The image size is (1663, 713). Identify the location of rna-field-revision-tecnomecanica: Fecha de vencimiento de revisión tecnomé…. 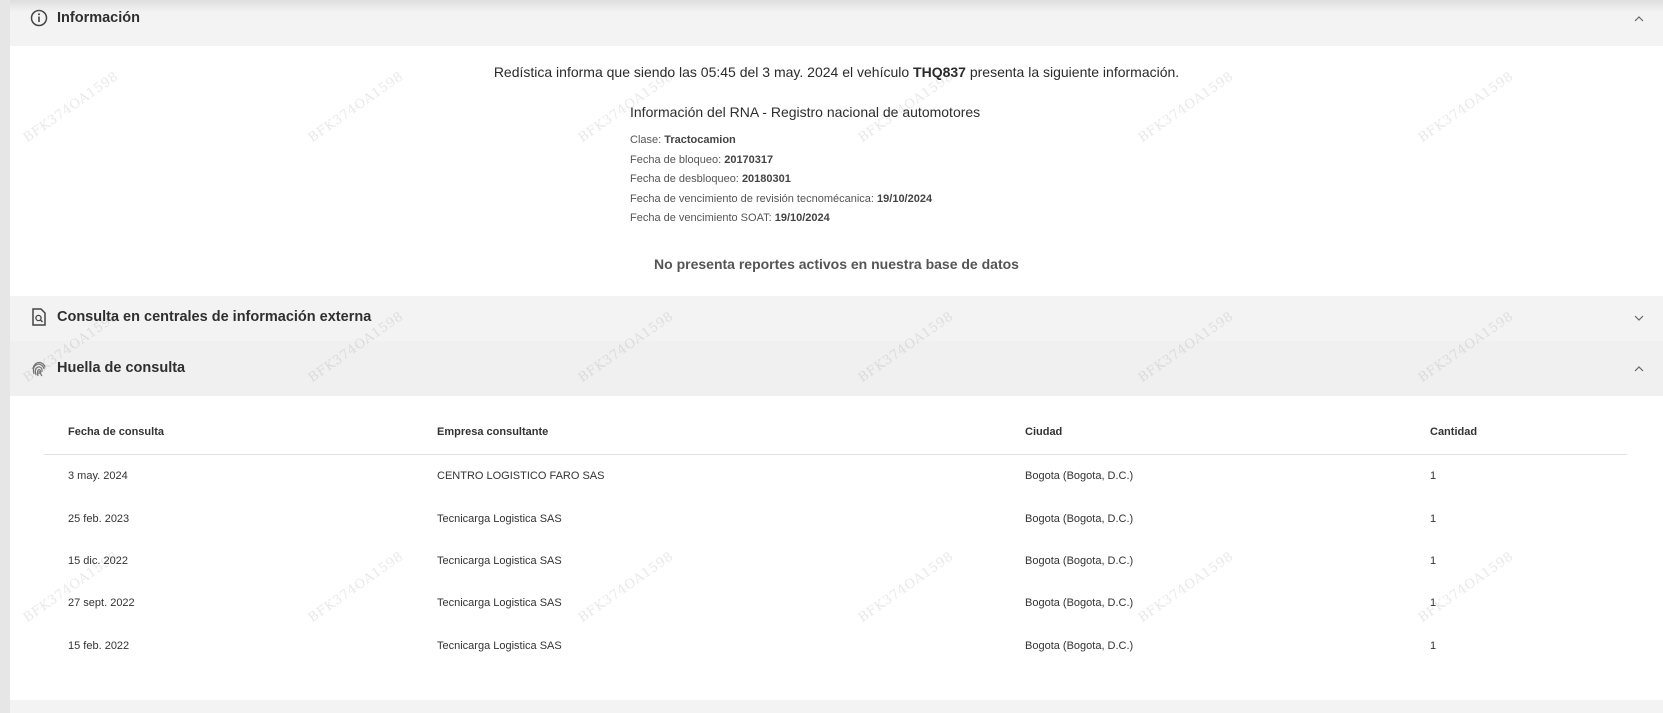
(781, 198).